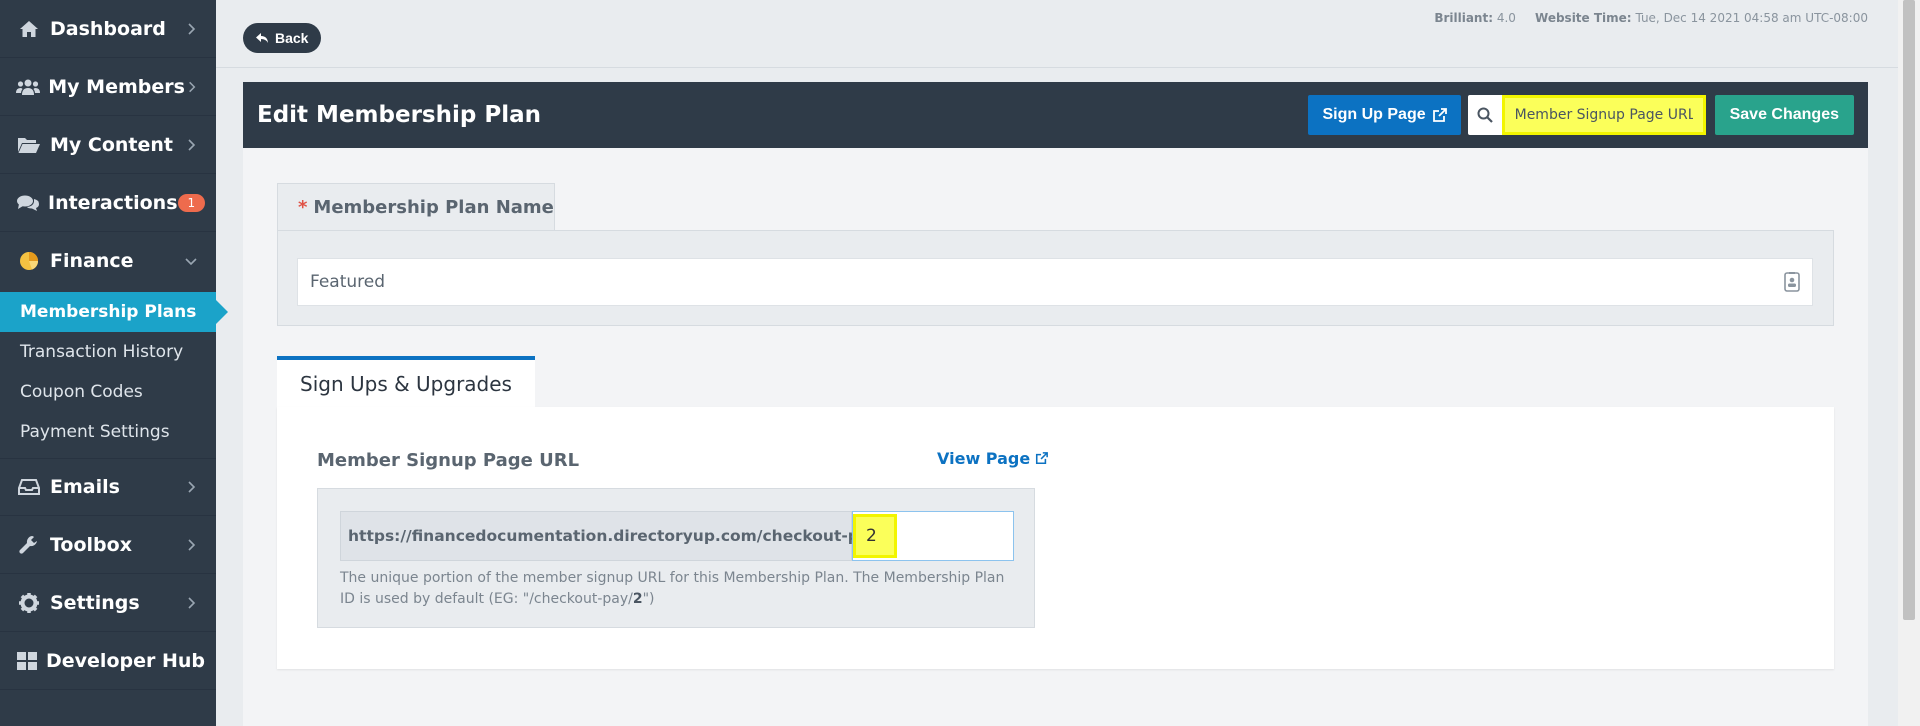 This screenshot has width=1920, height=726. I want to click on plan-name-value: Featured, so click(348, 282).